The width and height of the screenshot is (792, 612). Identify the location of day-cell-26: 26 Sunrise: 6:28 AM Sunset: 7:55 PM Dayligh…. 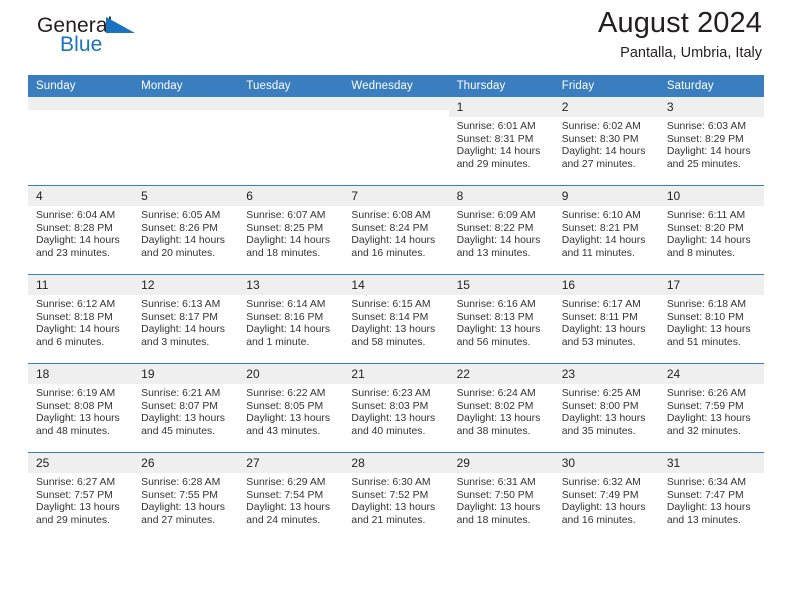
(186, 496).